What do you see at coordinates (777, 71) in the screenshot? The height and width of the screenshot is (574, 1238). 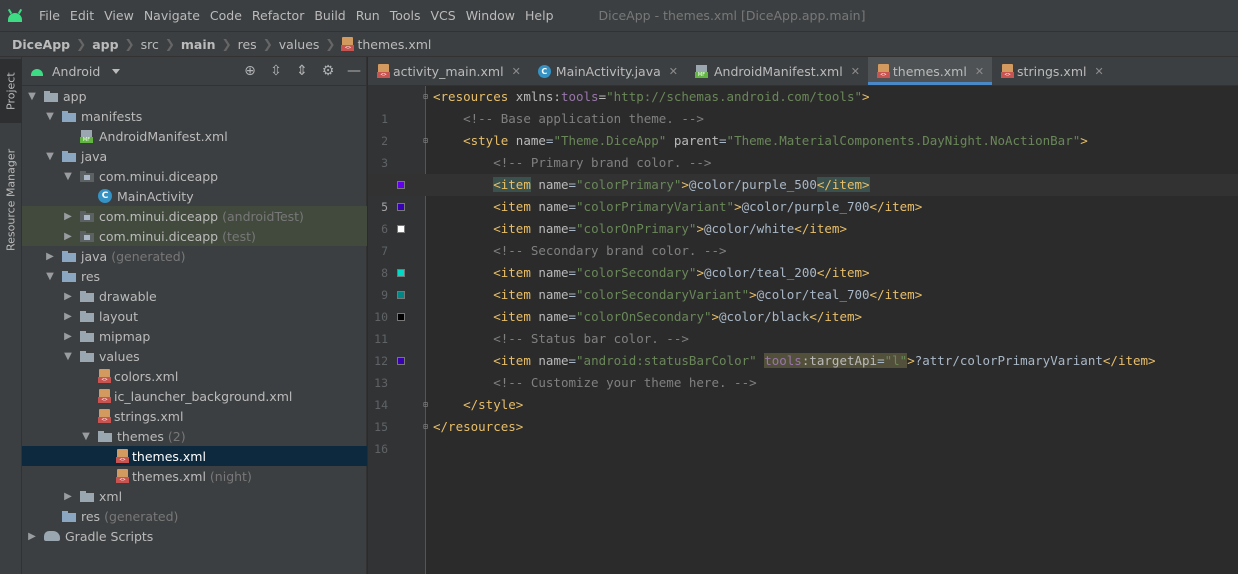 I see `tab-androidmanifest-xml: MF AndroidManifest.xml ✕` at bounding box center [777, 71].